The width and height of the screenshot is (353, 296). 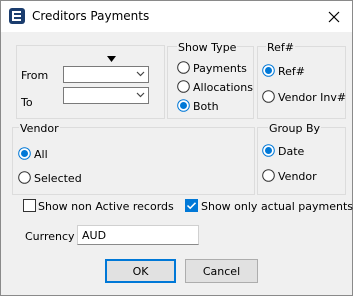 I want to click on vendor-all-label: All, so click(x=41, y=154).